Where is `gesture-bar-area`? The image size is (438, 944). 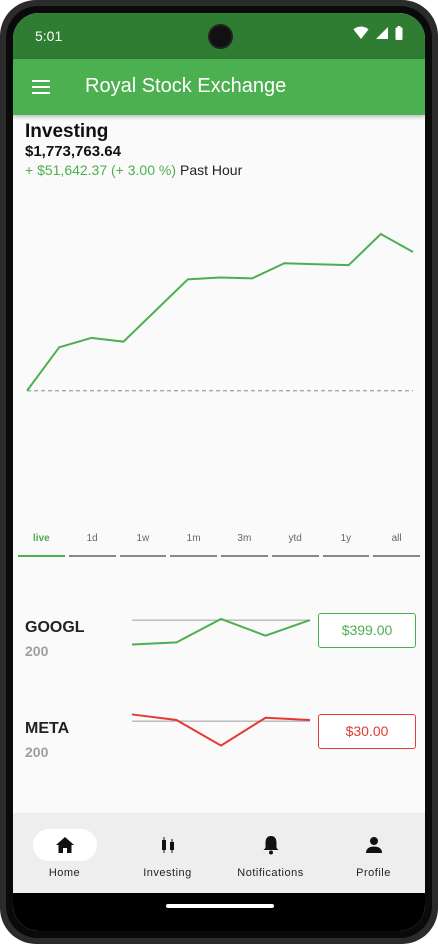 gesture-bar-area is located at coordinates (219, 912).